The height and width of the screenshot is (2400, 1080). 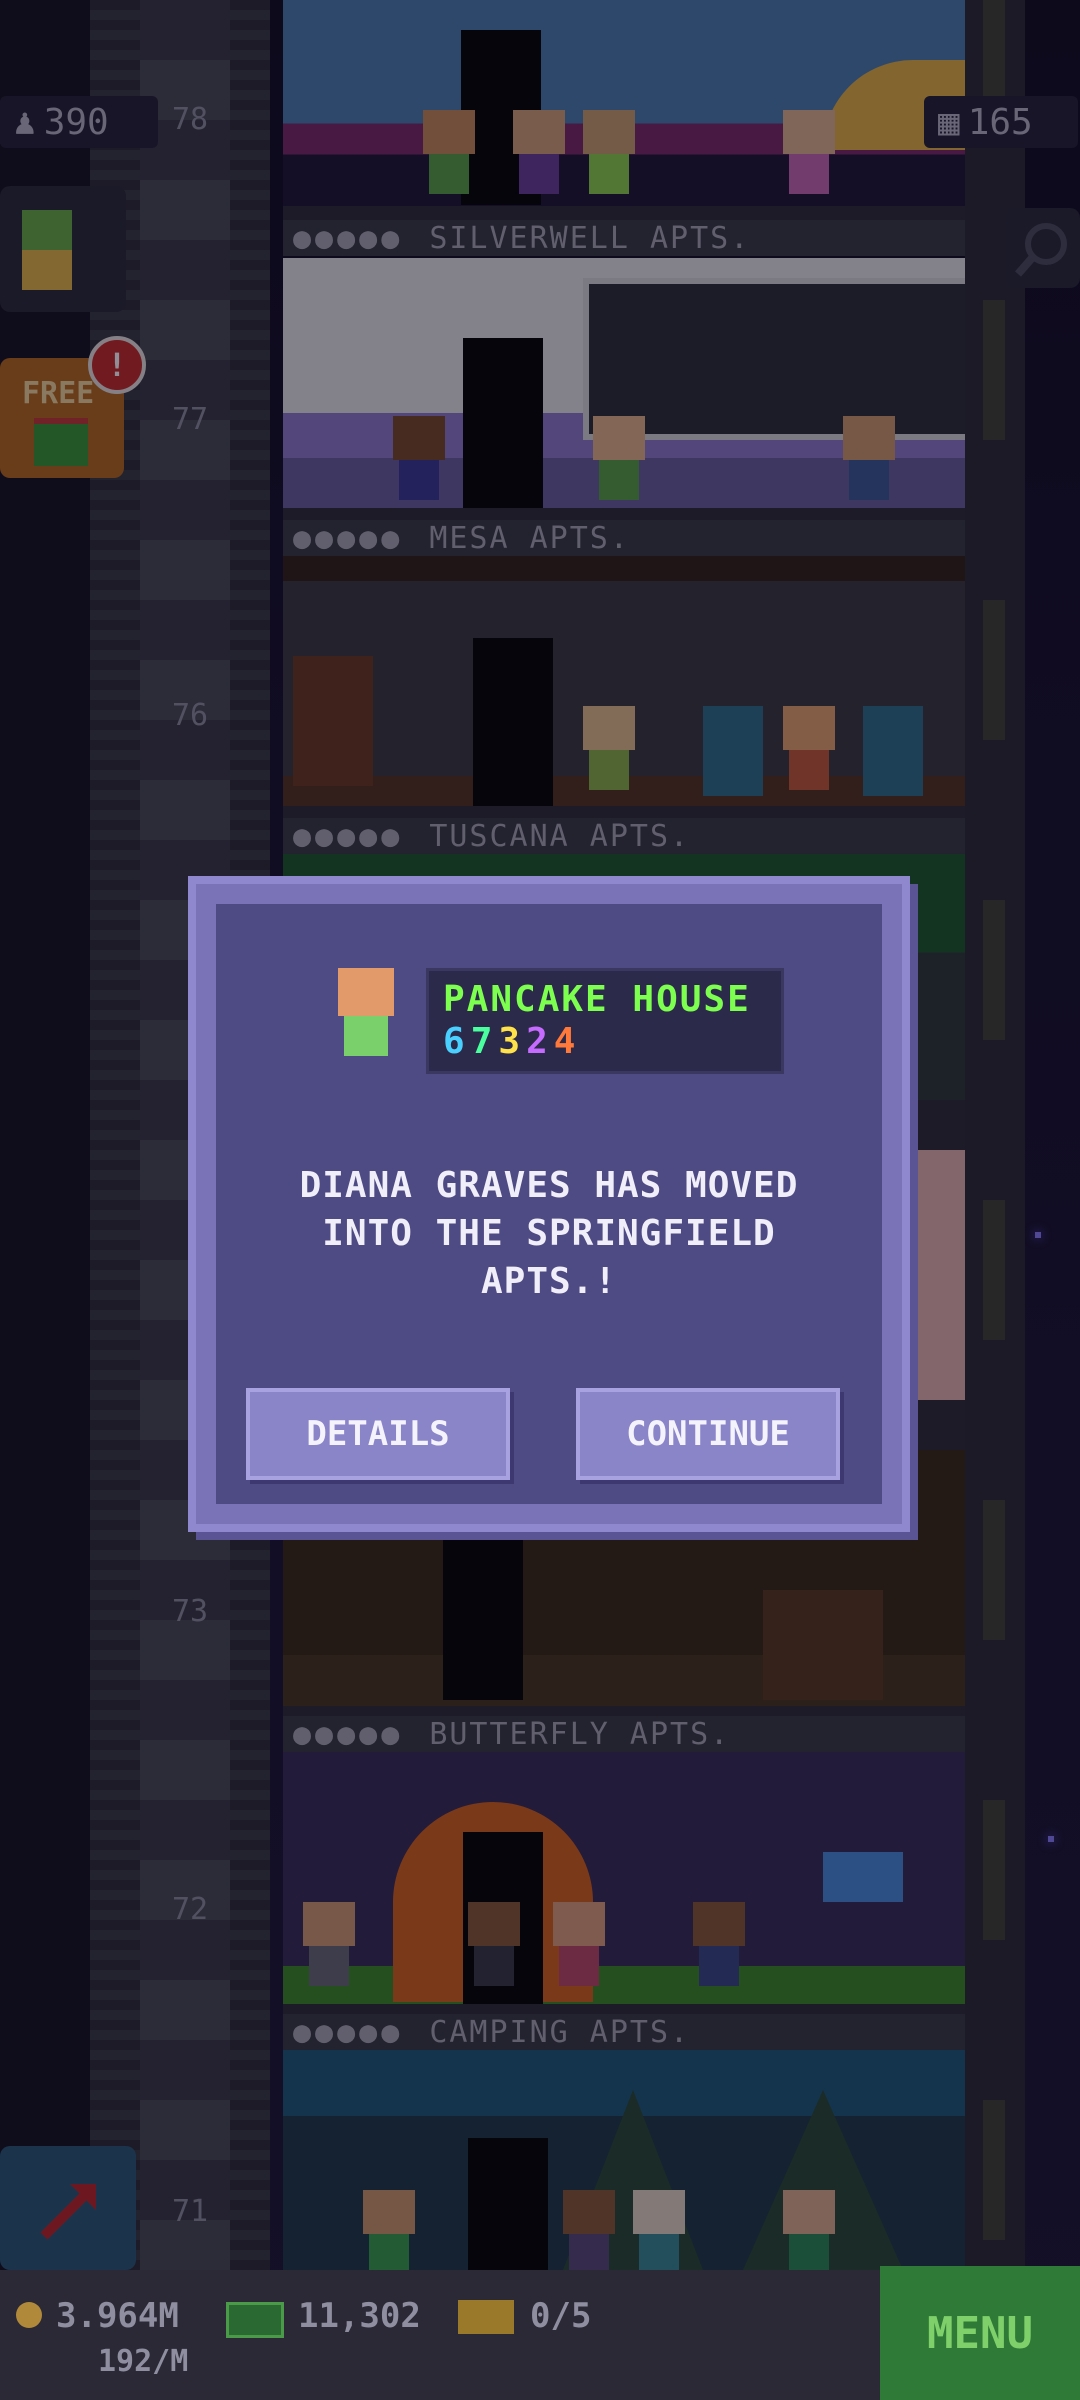 I want to click on ticket-icon, so click(x=486, y=2317).